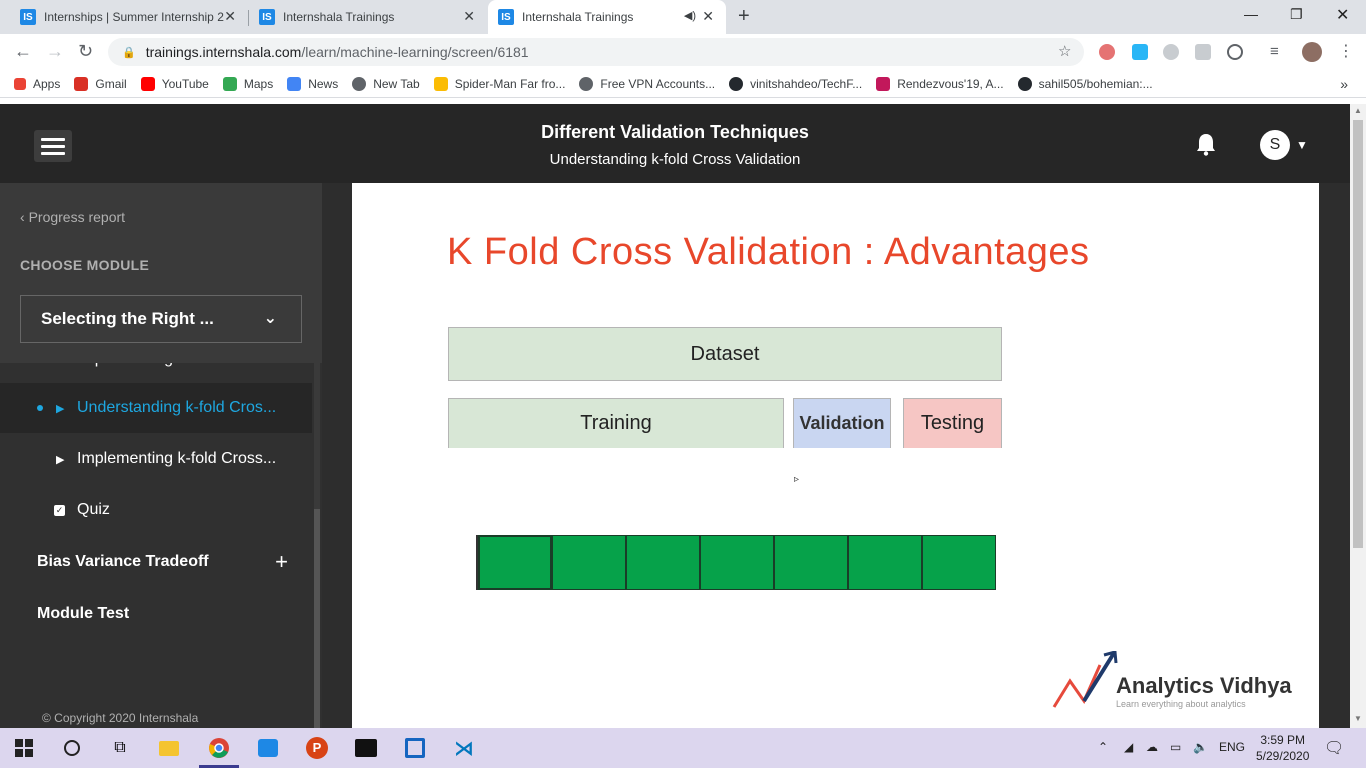 Image resolution: width=1366 pixels, height=768 pixels. I want to click on slide-title: K Fold Cross Validation : Advantages, so click(768, 252).